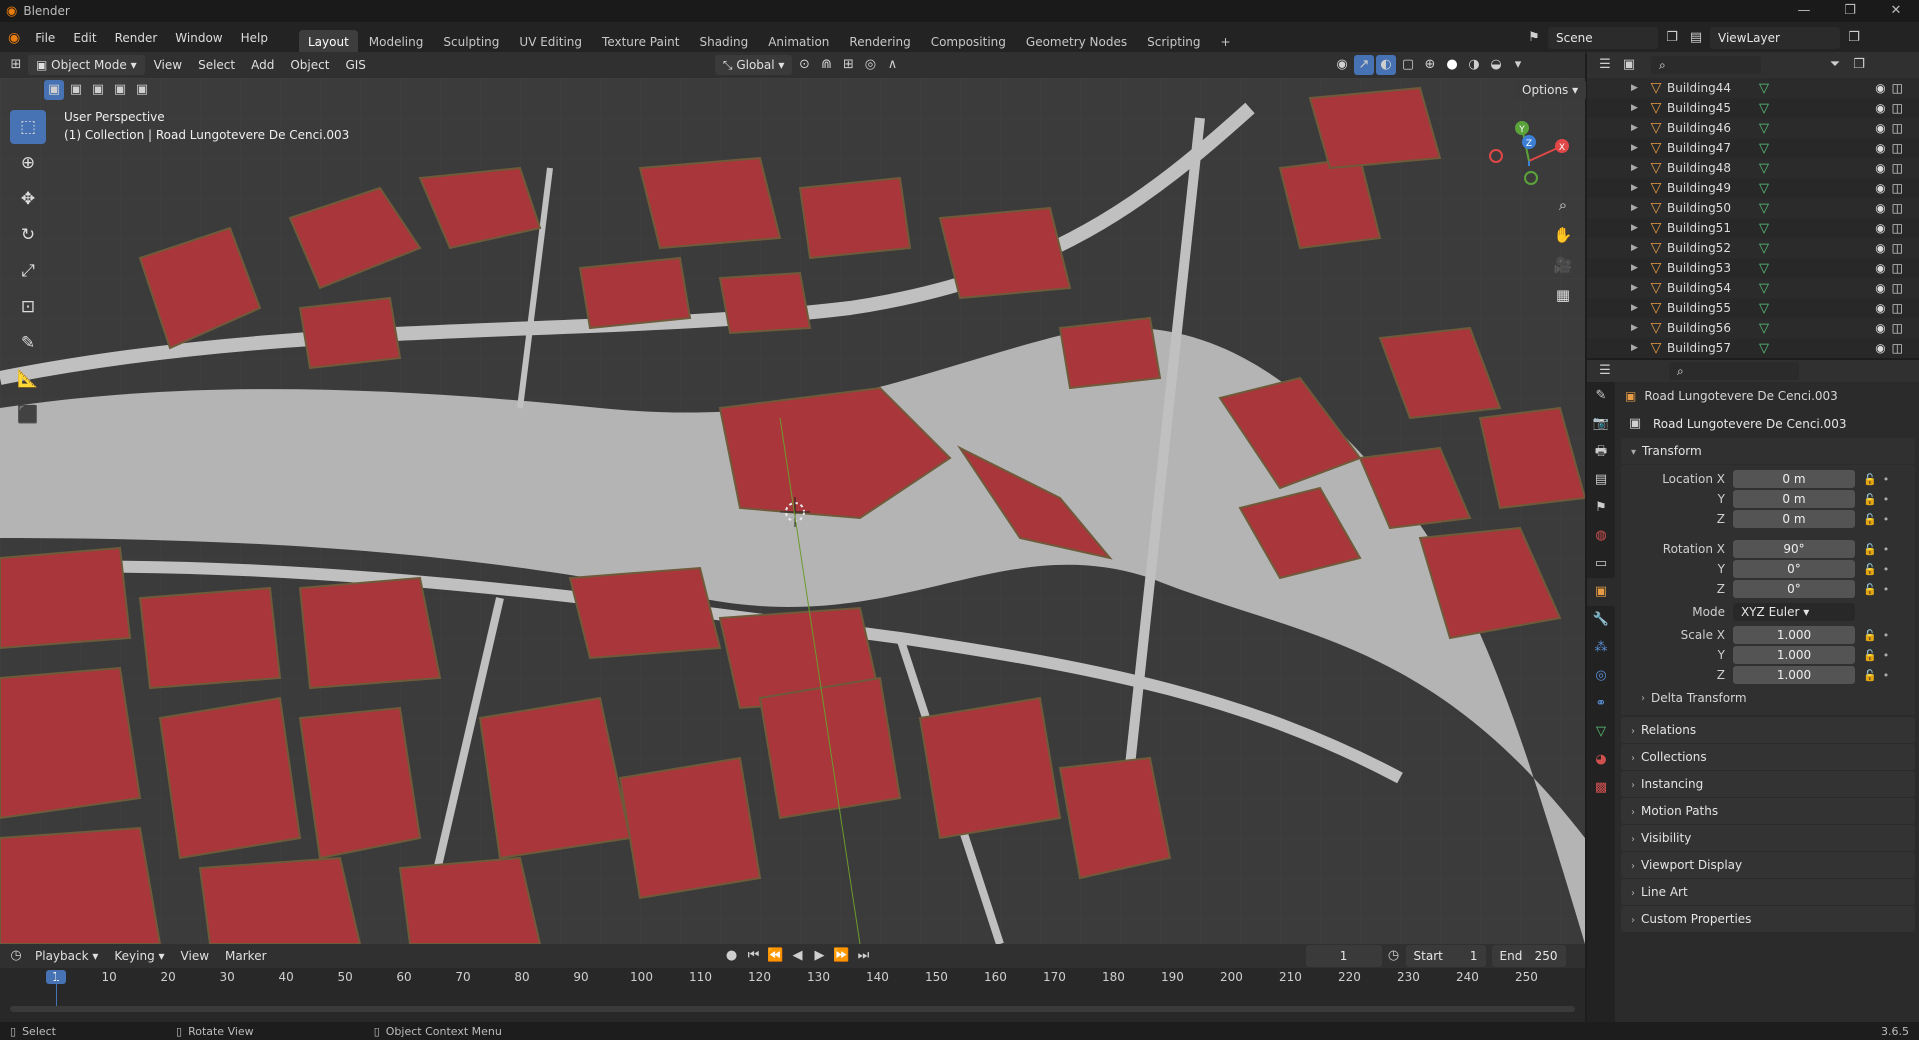  Describe the element at coordinates (1850, 11) in the screenshot. I see `maximize-icon: ❐` at that location.